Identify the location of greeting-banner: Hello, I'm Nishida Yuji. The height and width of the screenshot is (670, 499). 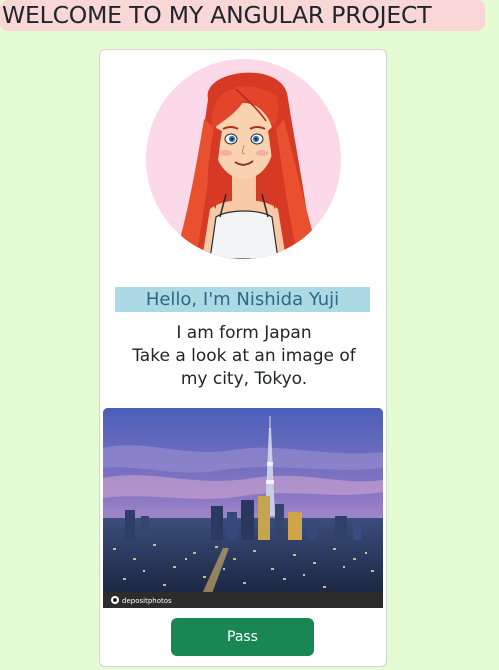
(242, 299).